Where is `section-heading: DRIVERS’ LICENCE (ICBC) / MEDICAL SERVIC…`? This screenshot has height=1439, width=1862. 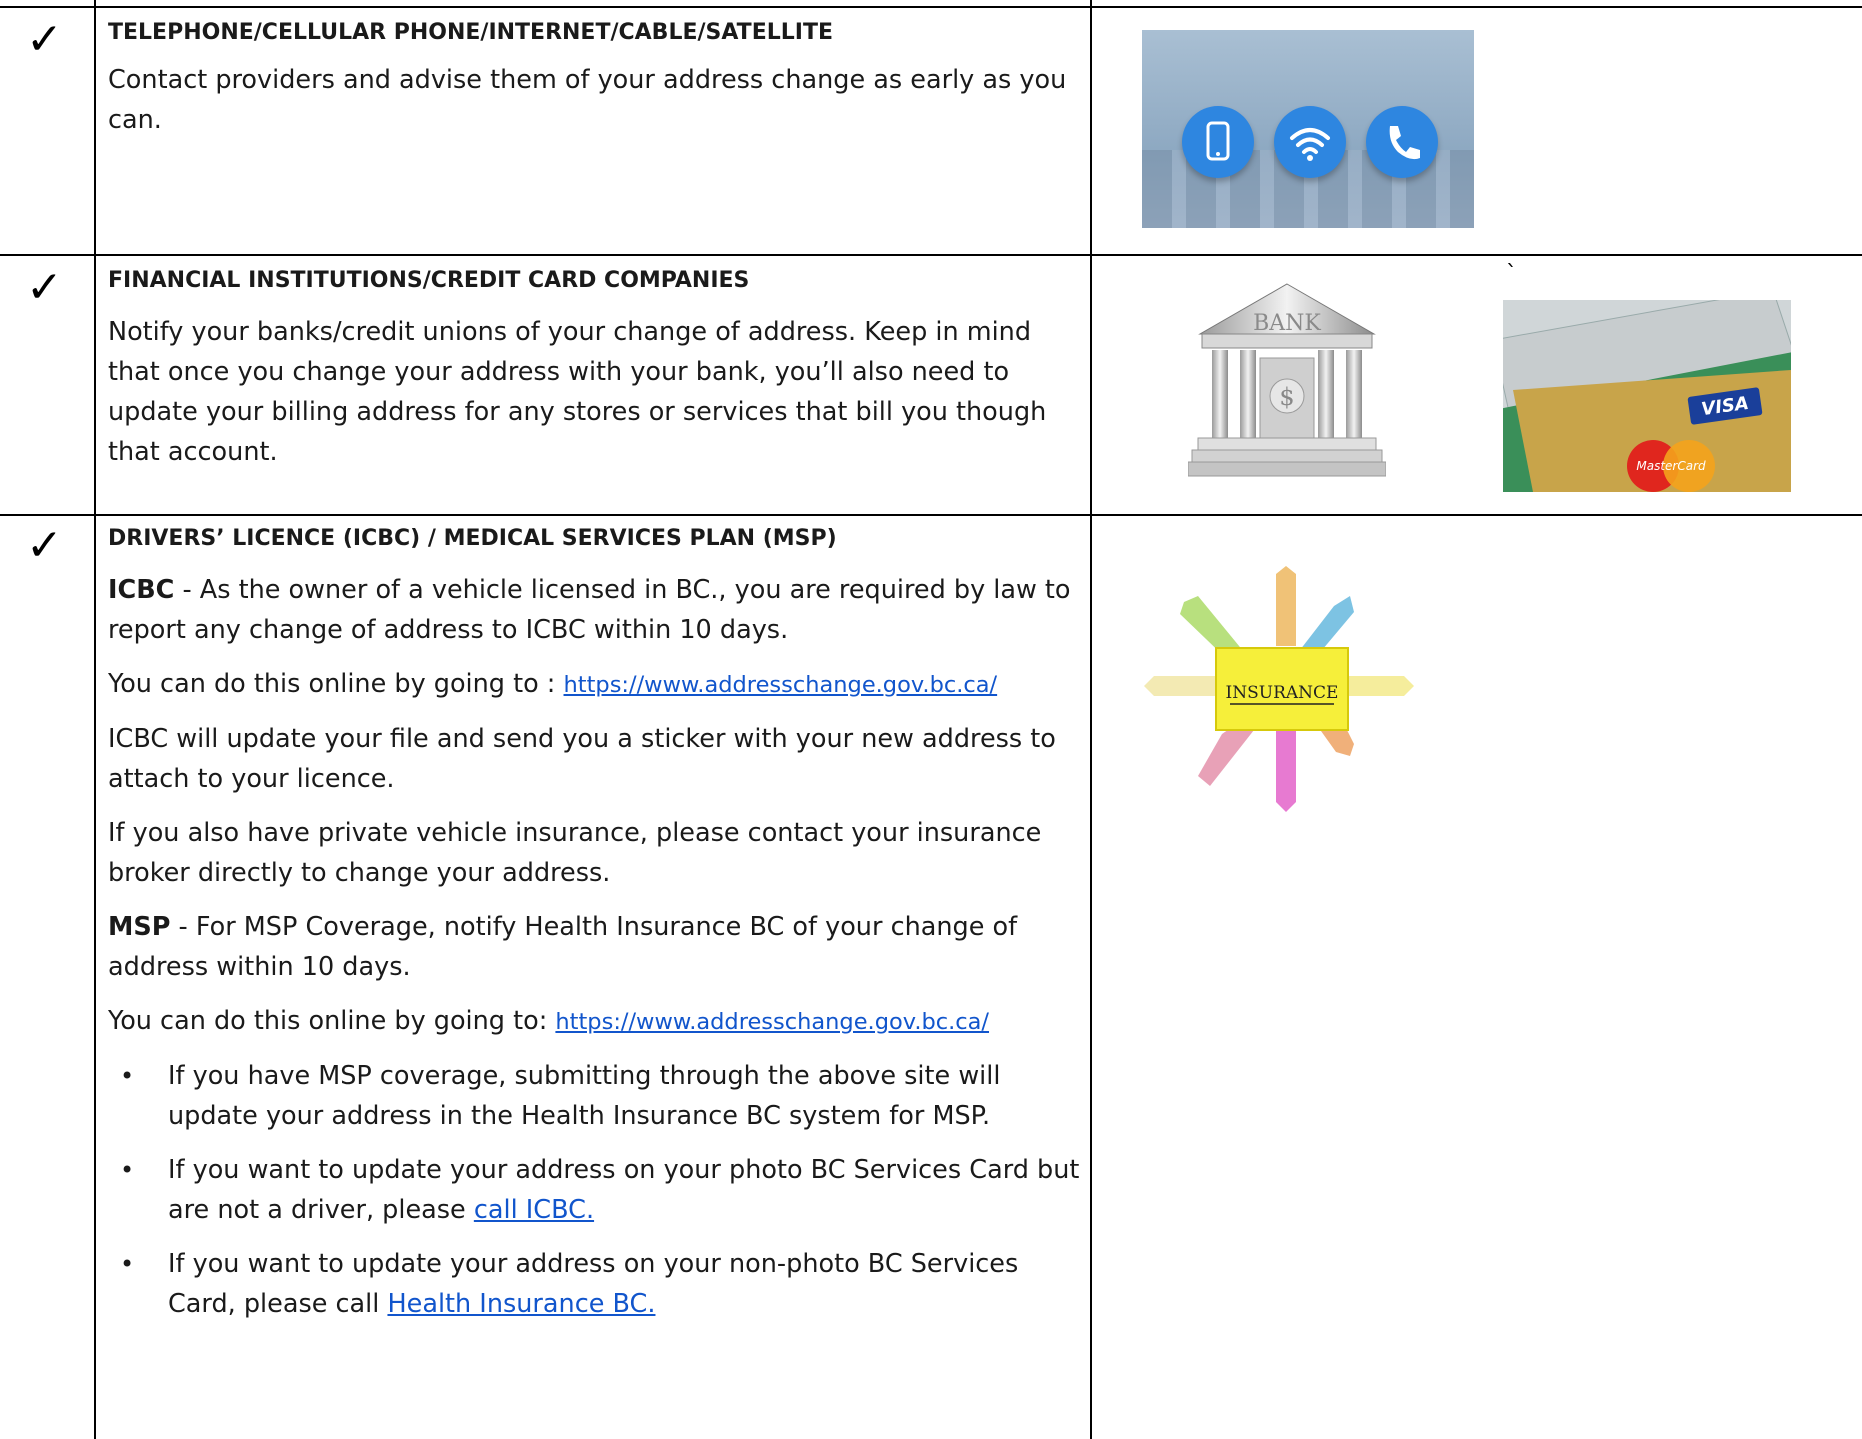 section-heading: DRIVERS’ LICENCE (ICBC) / MEDICAL SERVIC… is located at coordinates (472, 538).